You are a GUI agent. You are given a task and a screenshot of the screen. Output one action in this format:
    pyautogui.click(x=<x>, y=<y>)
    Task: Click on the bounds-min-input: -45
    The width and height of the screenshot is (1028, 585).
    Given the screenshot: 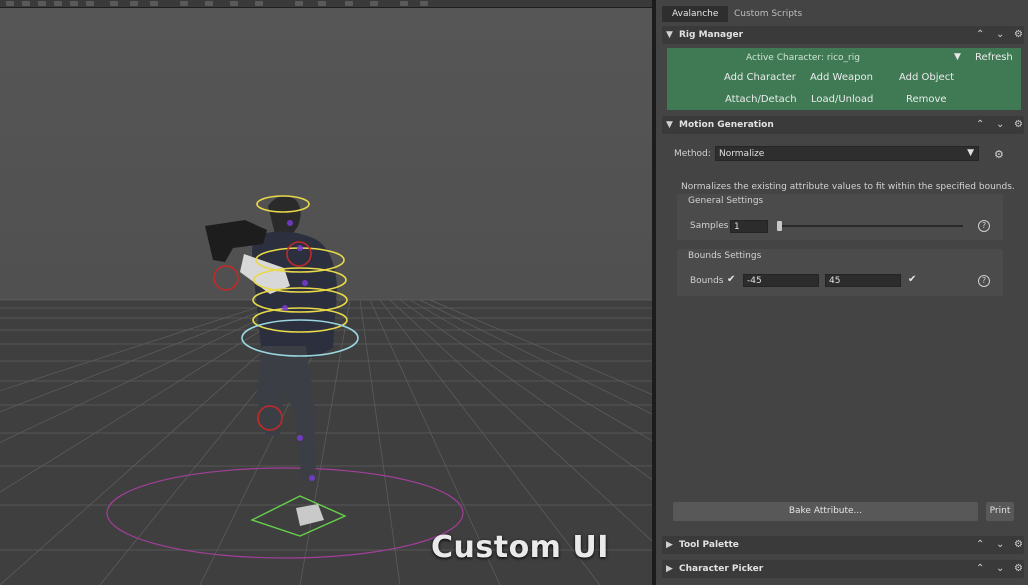 What is the action you would take?
    pyautogui.click(x=781, y=280)
    